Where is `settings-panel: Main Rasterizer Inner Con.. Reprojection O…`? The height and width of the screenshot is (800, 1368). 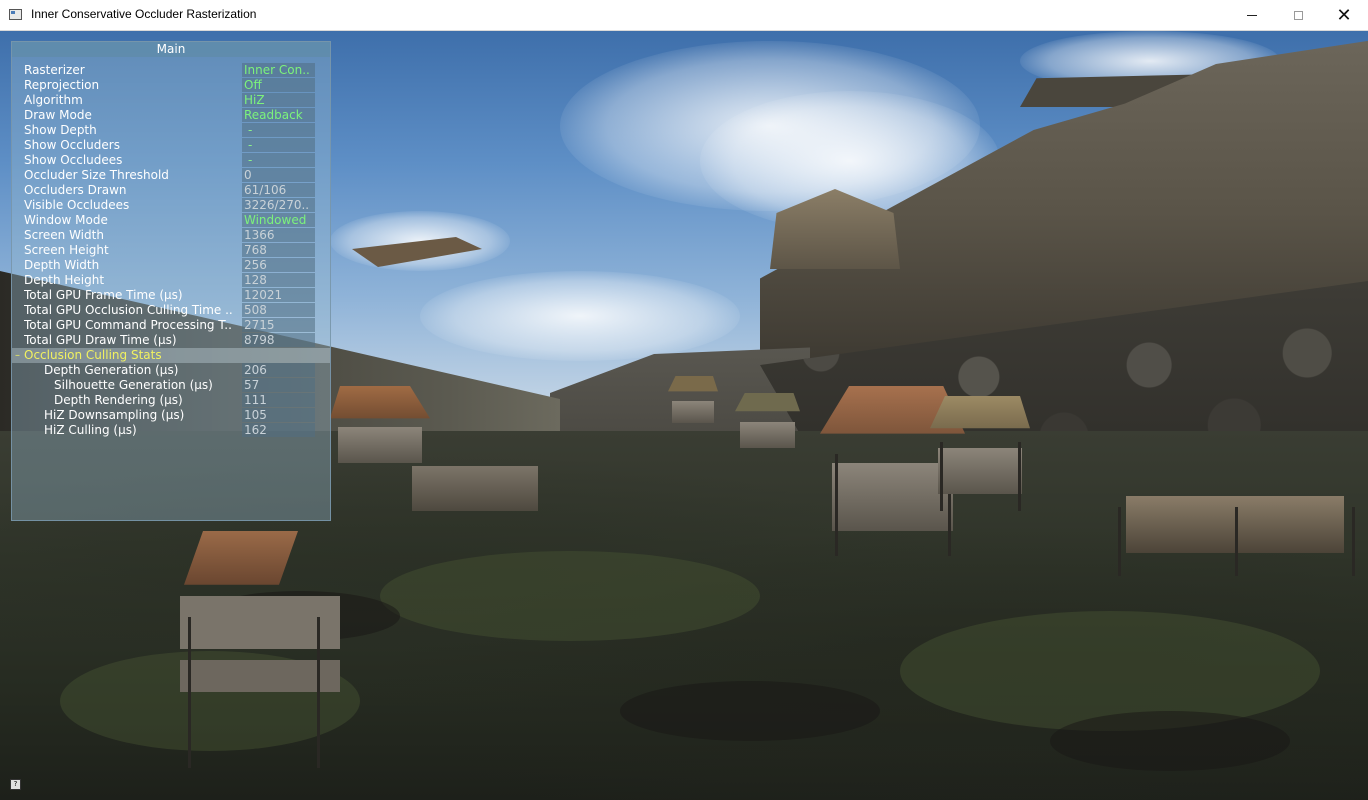 settings-panel: Main Rasterizer Inner Con.. Reprojection O… is located at coordinates (171, 281).